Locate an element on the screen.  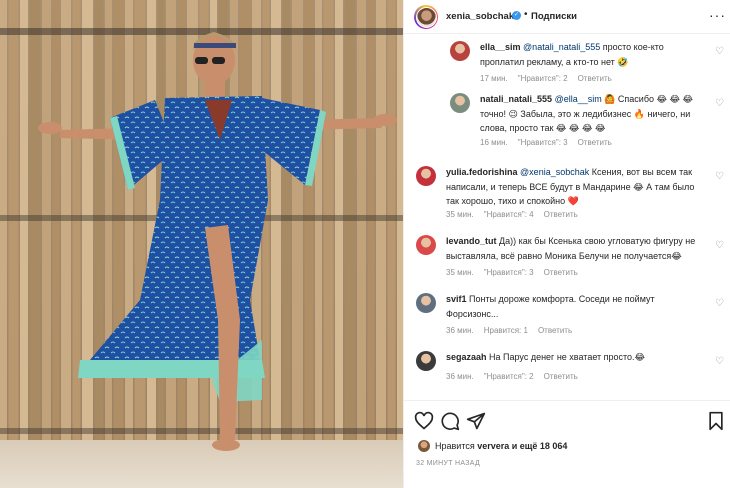
following-button: Подписки is located at coordinates (554, 16).